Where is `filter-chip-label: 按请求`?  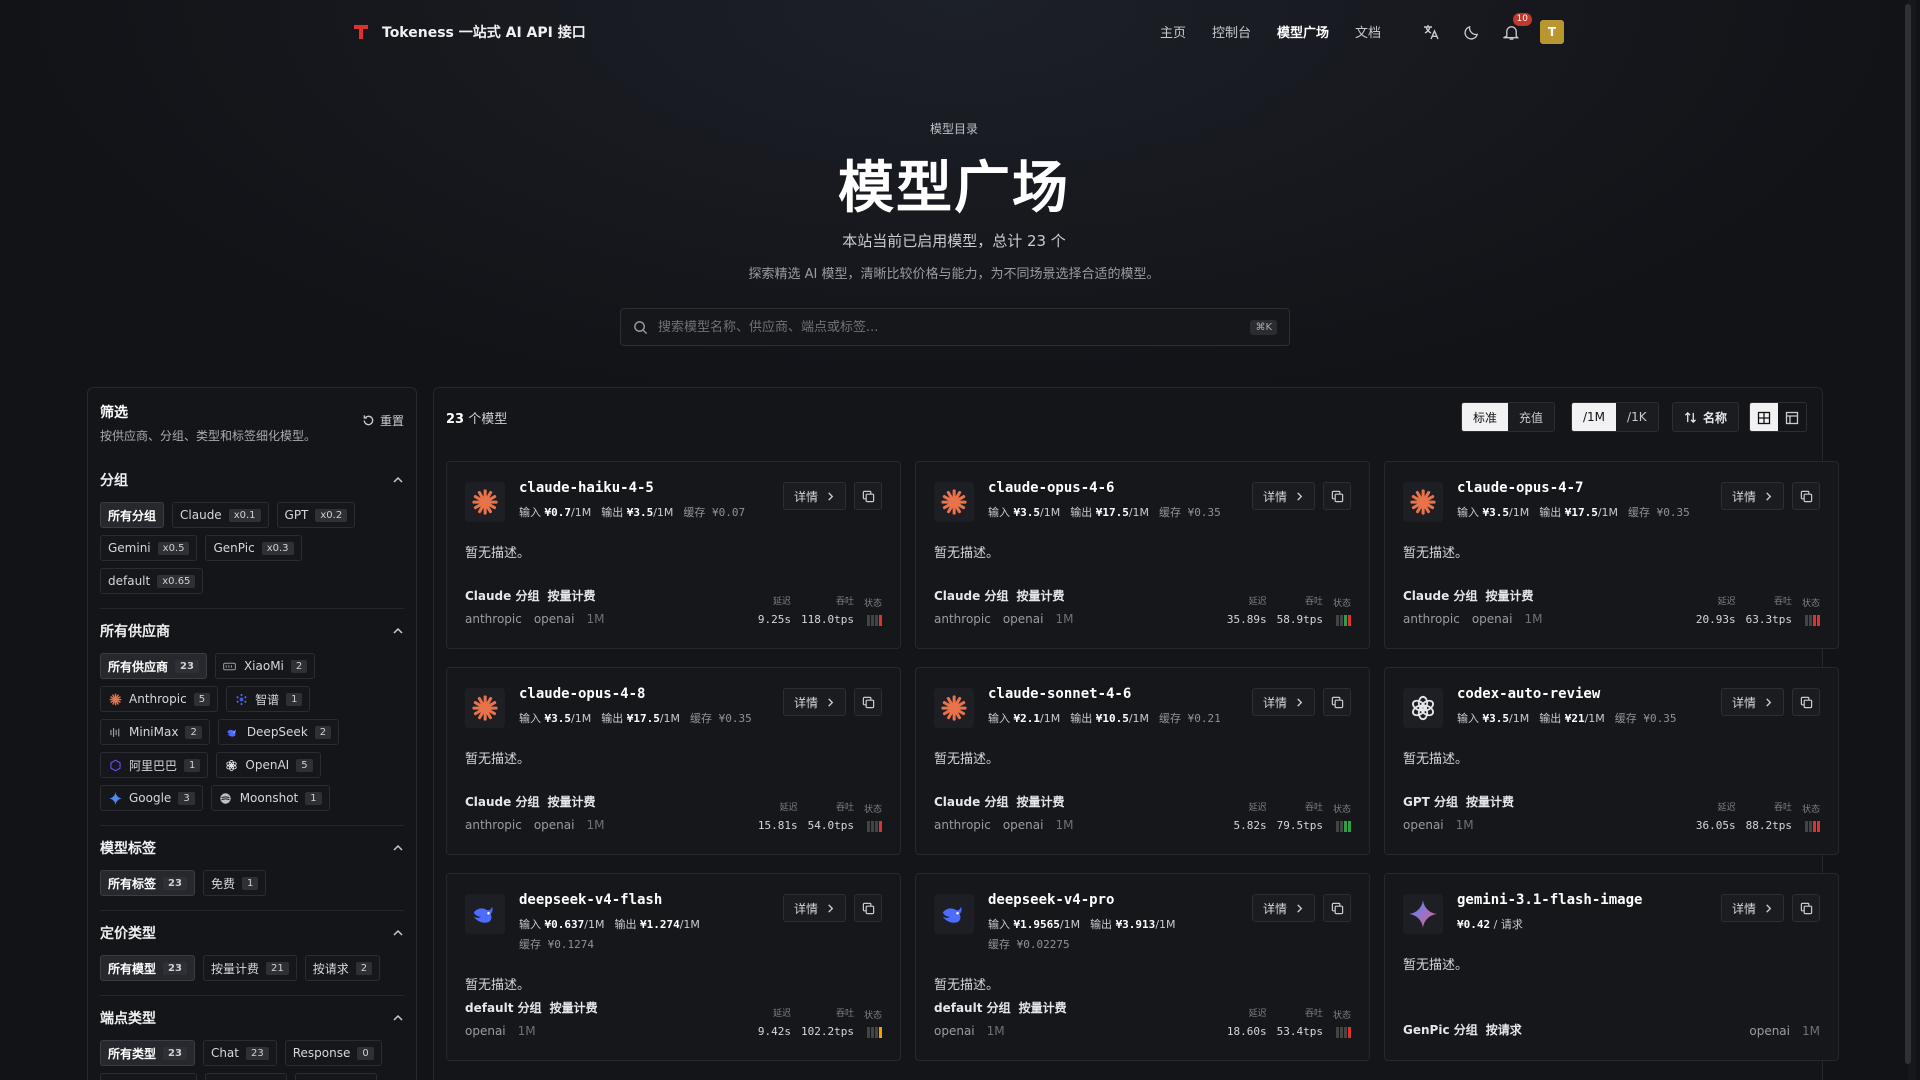 filter-chip-label: 按请求 is located at coordinates (330, 968).